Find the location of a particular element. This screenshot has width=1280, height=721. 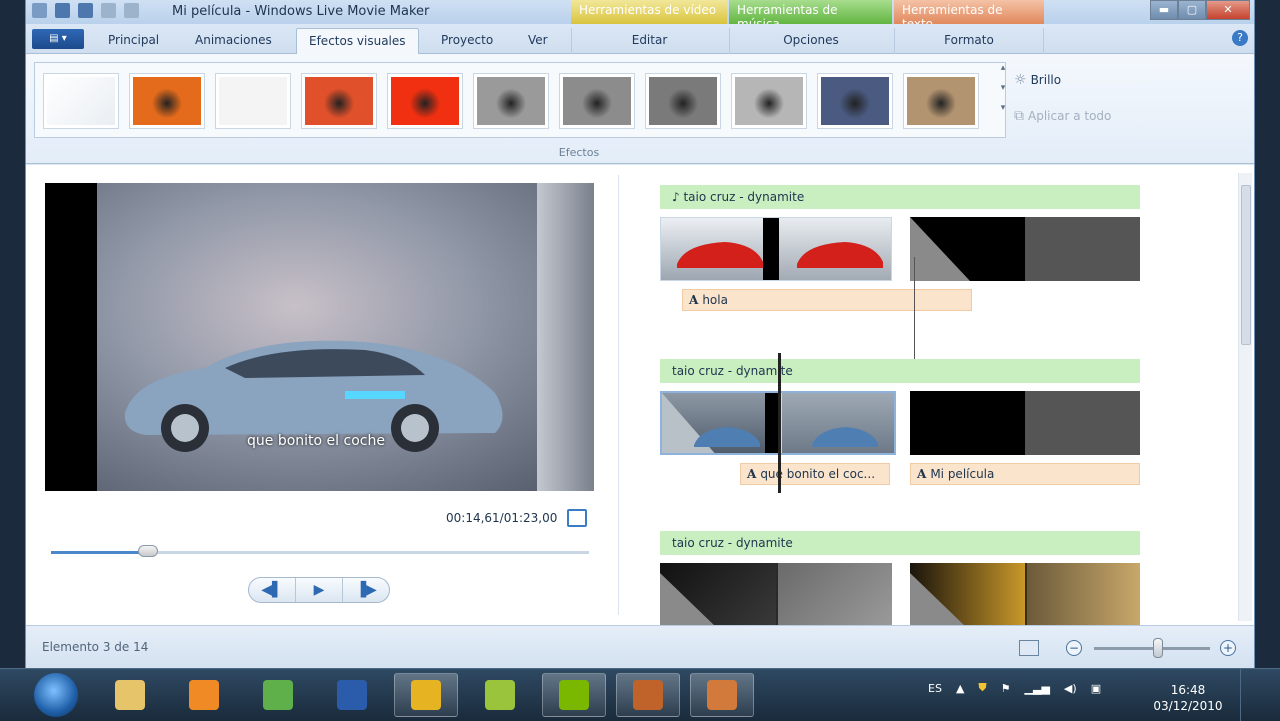

video-clip-sketch is located at coordinates (776, 594).